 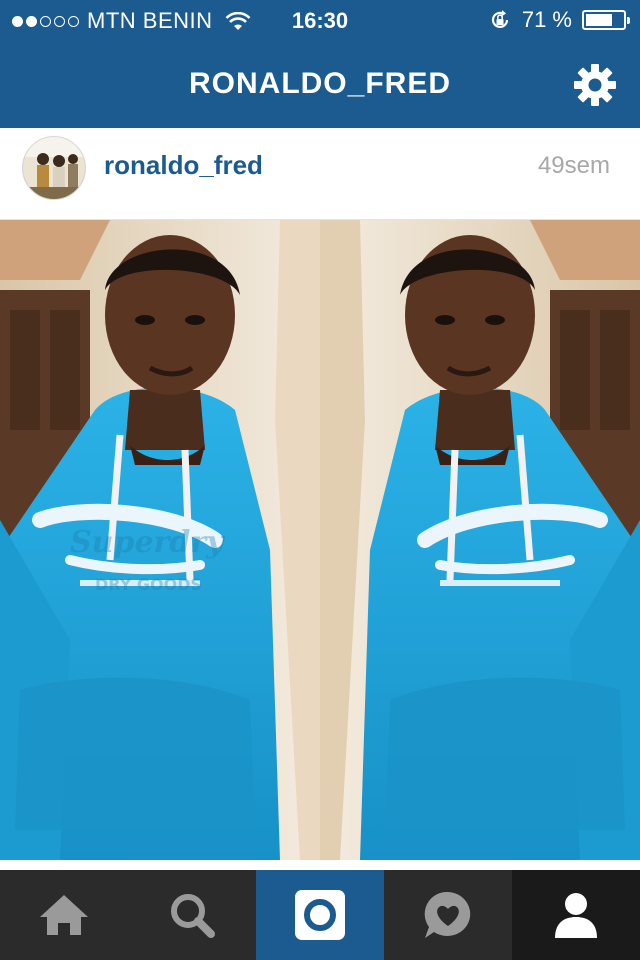 I want to click on post-timestamp: 49sem, so click(x=573, y=165).